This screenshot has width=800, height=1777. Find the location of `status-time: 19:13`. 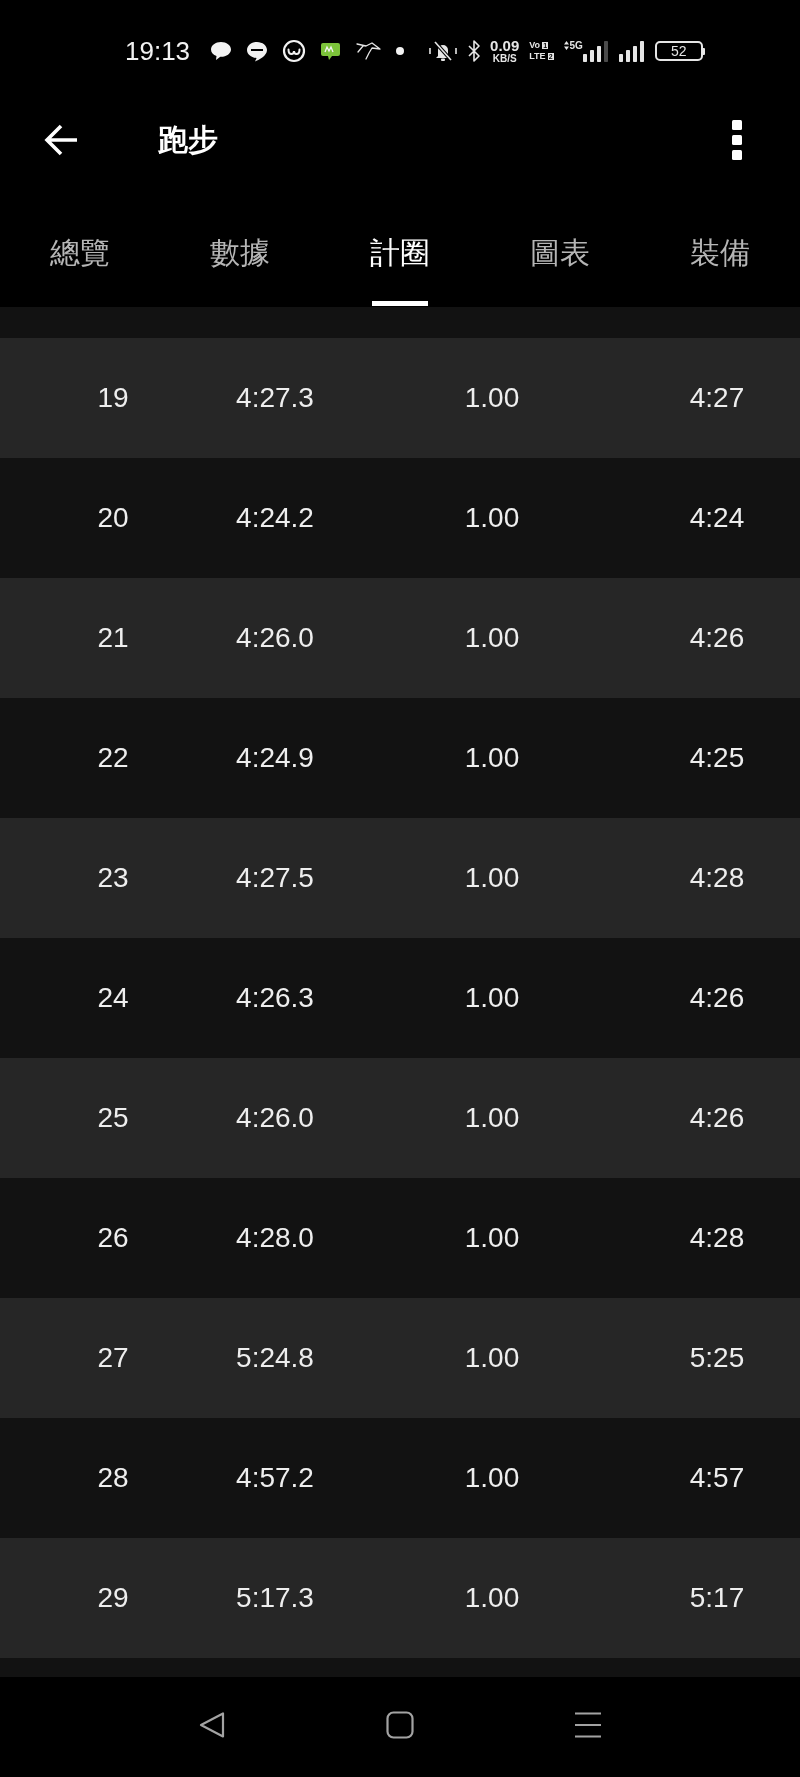

status-time: 19:13 is located at coordinates (158, 51).